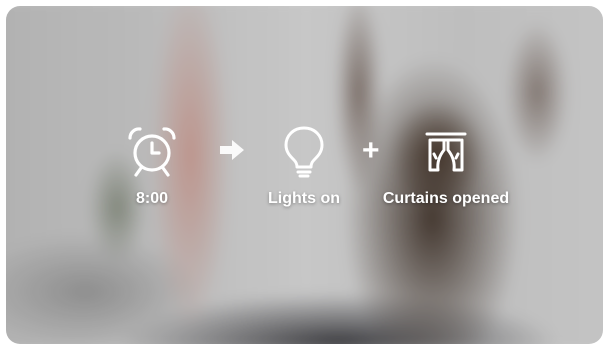 This screenshot has width=603, height=344. I want to click on curtains-icon, so click(446, 152).